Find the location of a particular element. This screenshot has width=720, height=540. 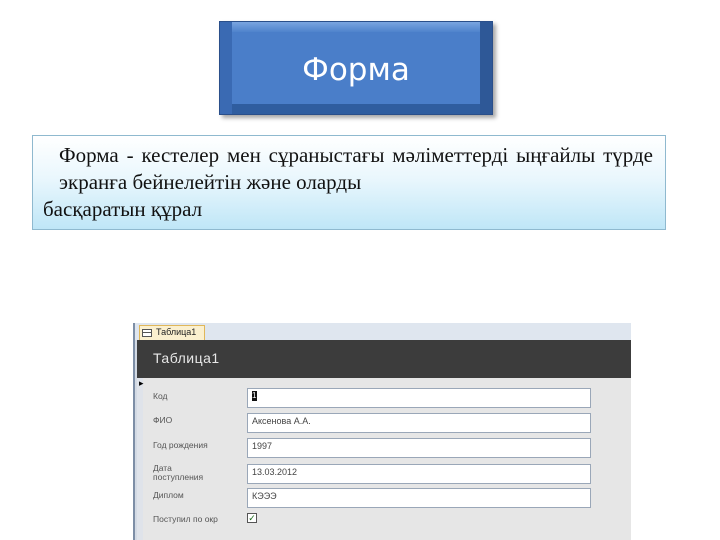

field-birth-year-value: 1997 is located at coordinates (262, 446).